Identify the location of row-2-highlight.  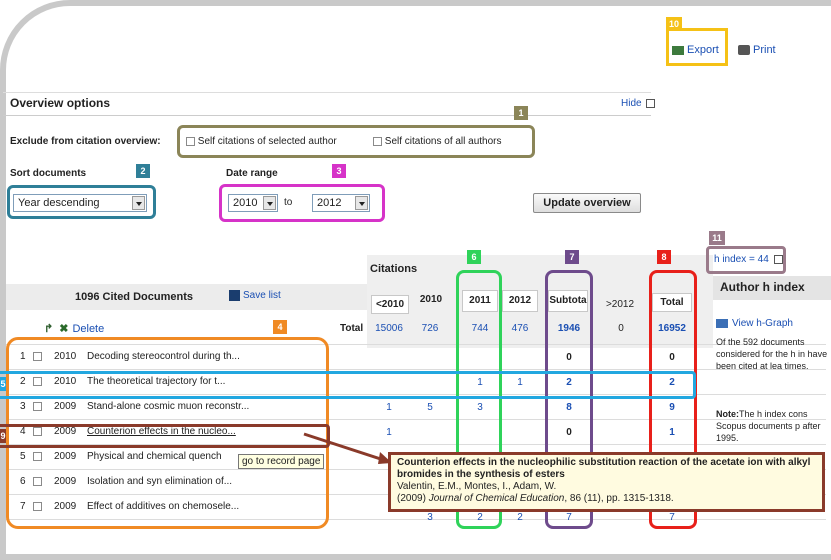
(348, 385).